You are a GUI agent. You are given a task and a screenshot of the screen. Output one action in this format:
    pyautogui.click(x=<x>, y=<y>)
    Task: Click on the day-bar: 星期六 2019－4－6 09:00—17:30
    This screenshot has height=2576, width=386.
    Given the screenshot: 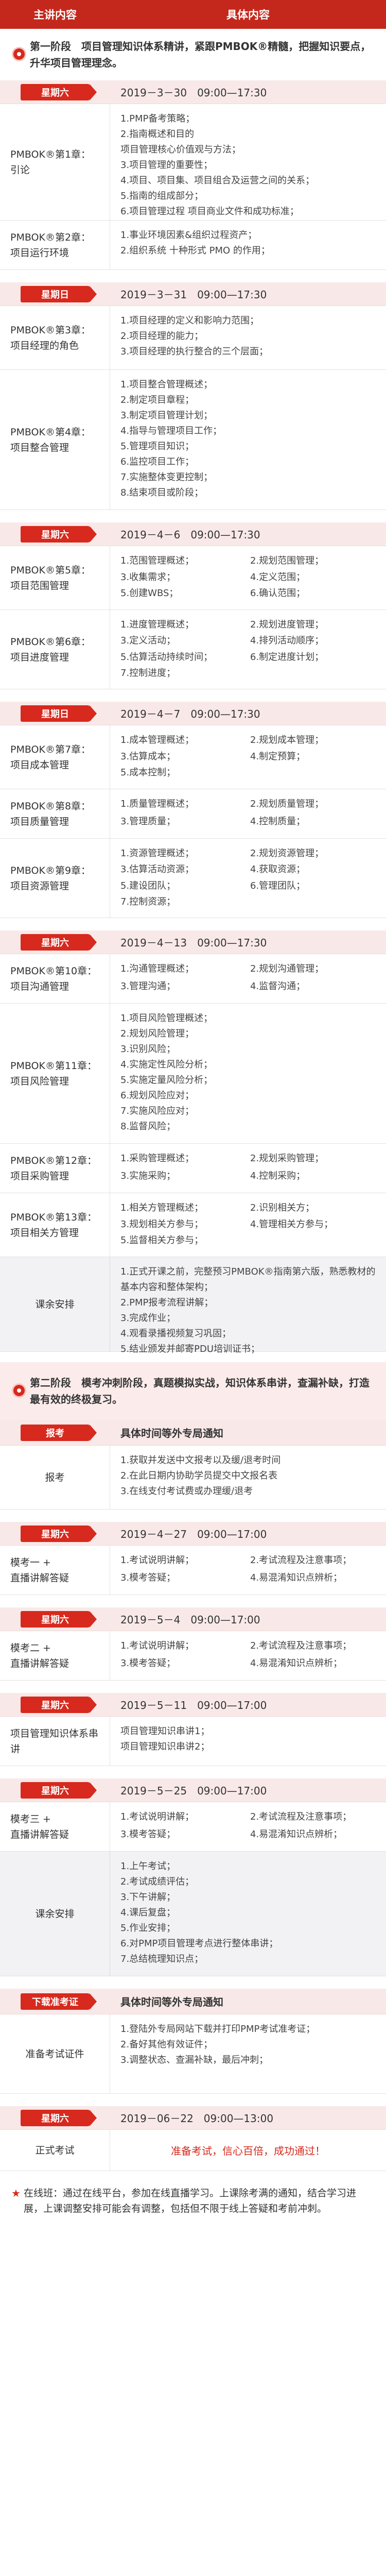 What is the action you would take?
    pyautogui.click(x=193, y=534)
    